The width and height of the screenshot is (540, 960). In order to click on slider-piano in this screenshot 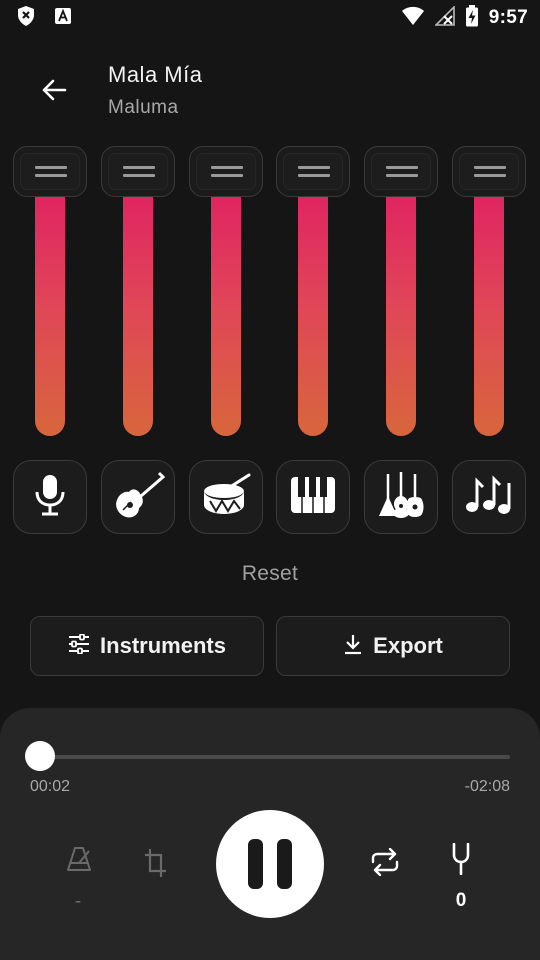, I will do `click(313, 292)`.